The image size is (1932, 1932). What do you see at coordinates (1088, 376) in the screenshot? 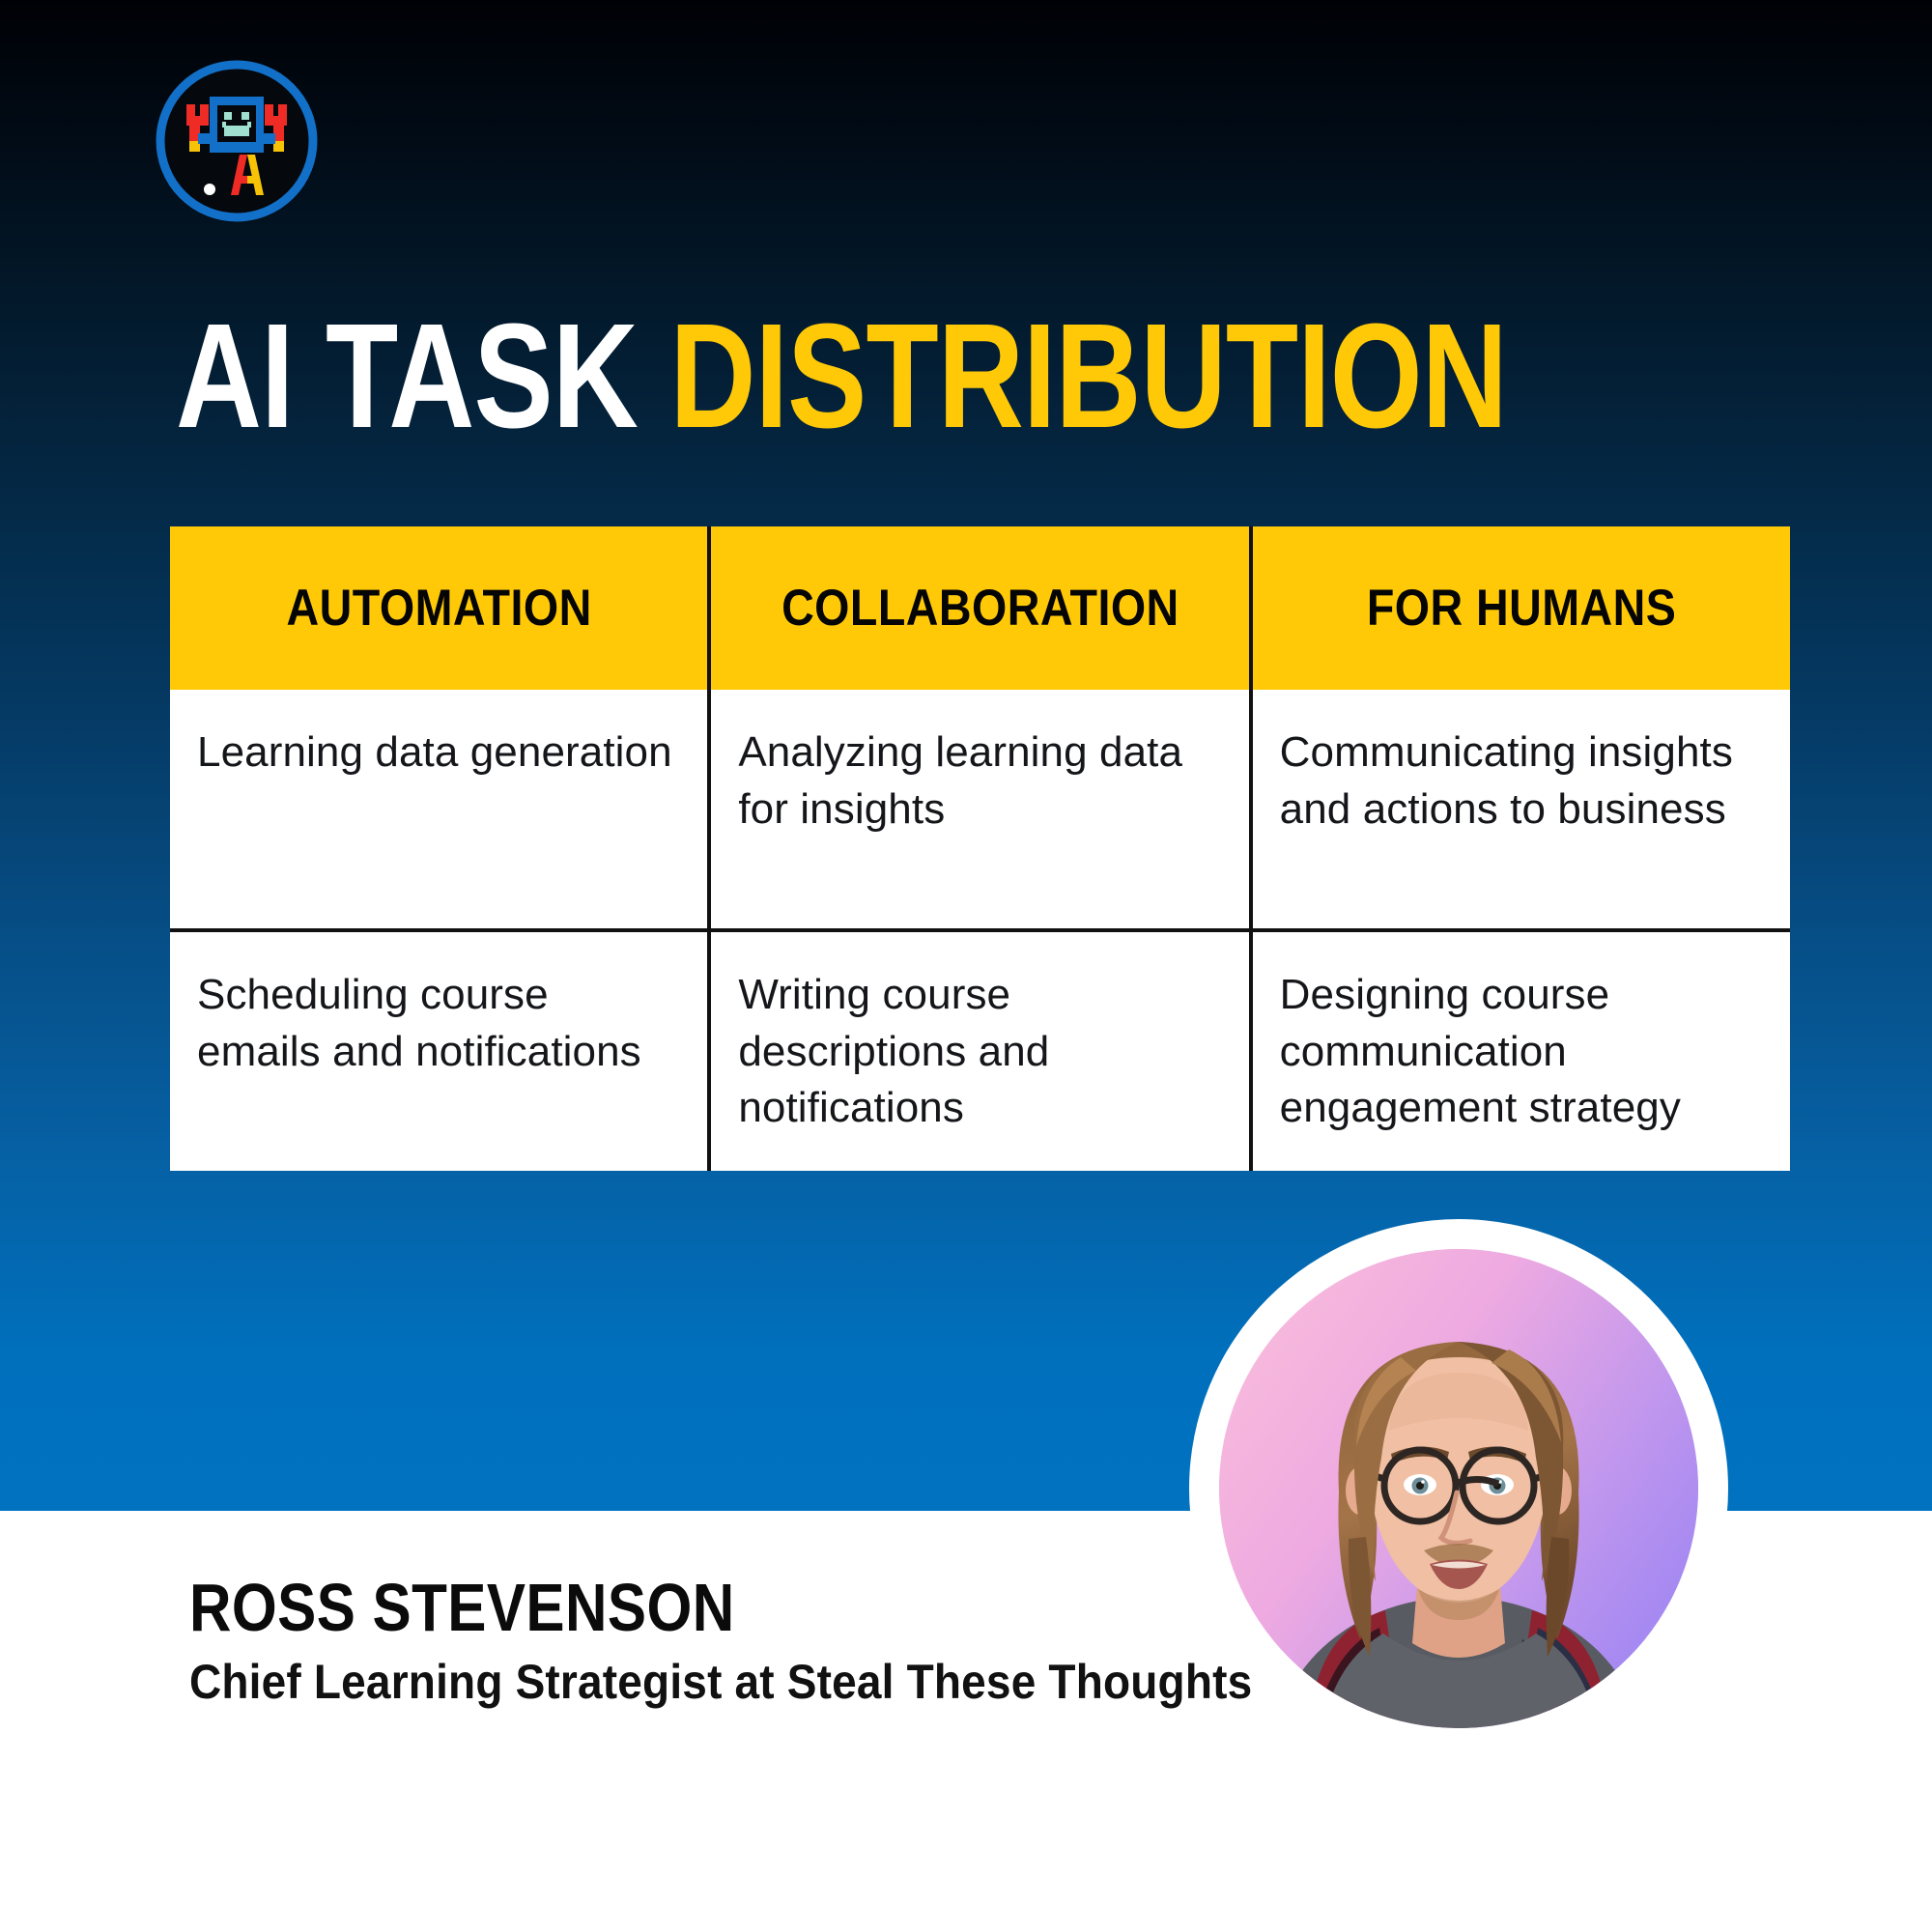
I see `page-title-part-2: DISTRIBUTION` at bounding box center [1088, 376].